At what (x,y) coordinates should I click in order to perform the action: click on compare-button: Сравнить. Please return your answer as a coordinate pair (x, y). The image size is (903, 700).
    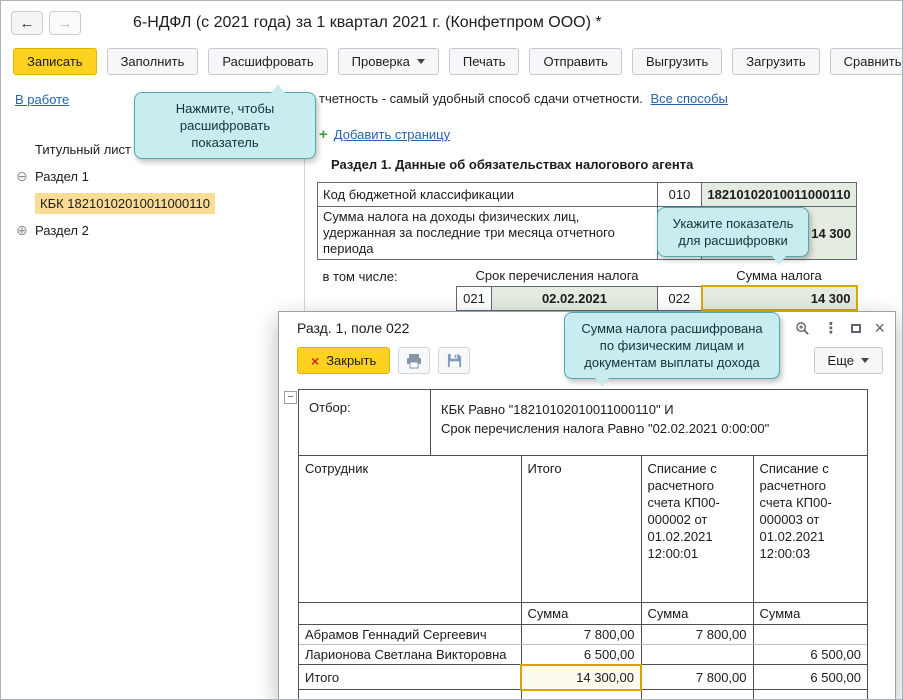
    Looking at the image, I should click on (865, 61).